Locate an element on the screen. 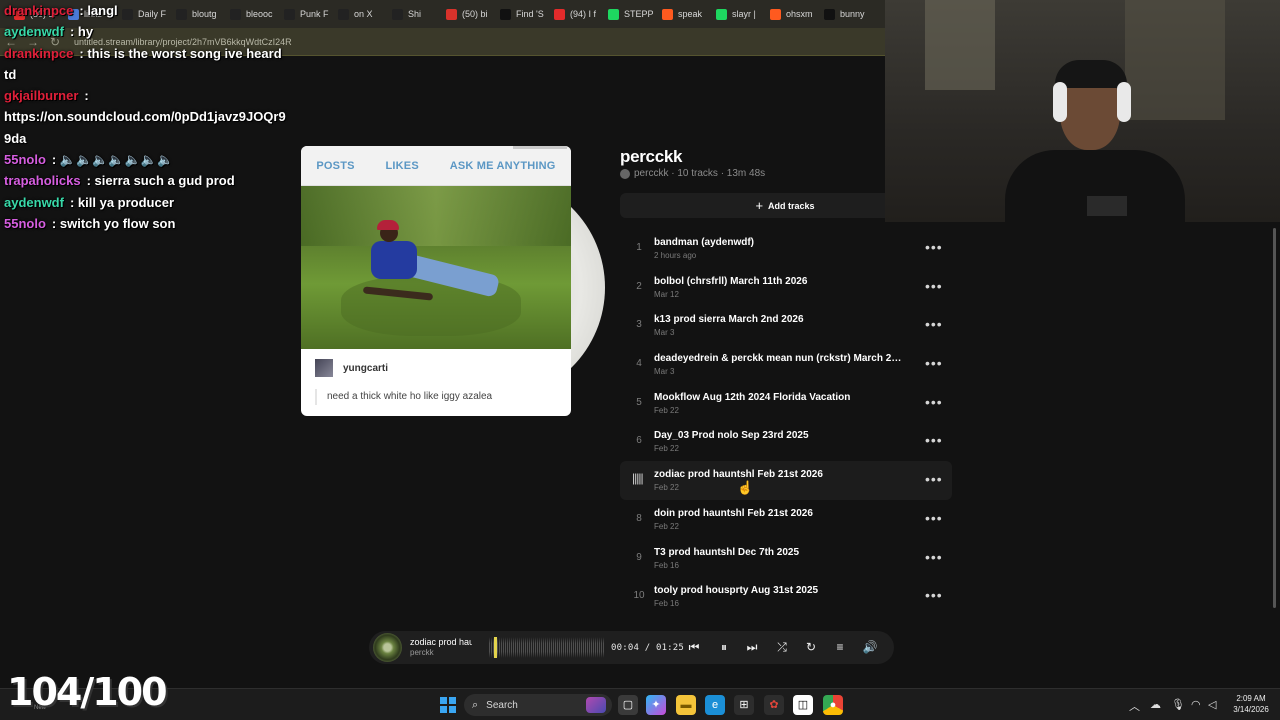 The height and width of the screenshot is (720, 1280). author-name: yungcarti is located at coordinates (365, 368).